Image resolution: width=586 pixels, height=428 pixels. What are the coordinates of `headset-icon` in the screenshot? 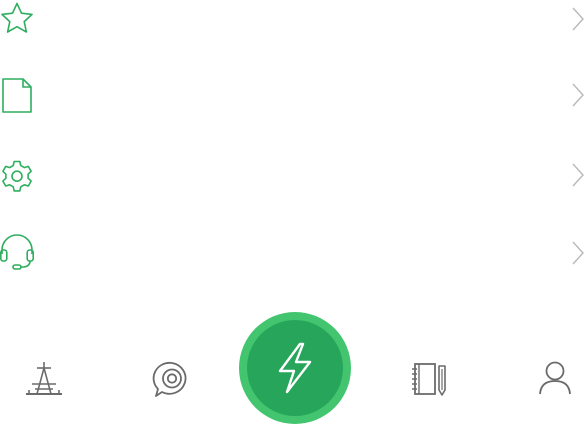 It's located at (18, 254).